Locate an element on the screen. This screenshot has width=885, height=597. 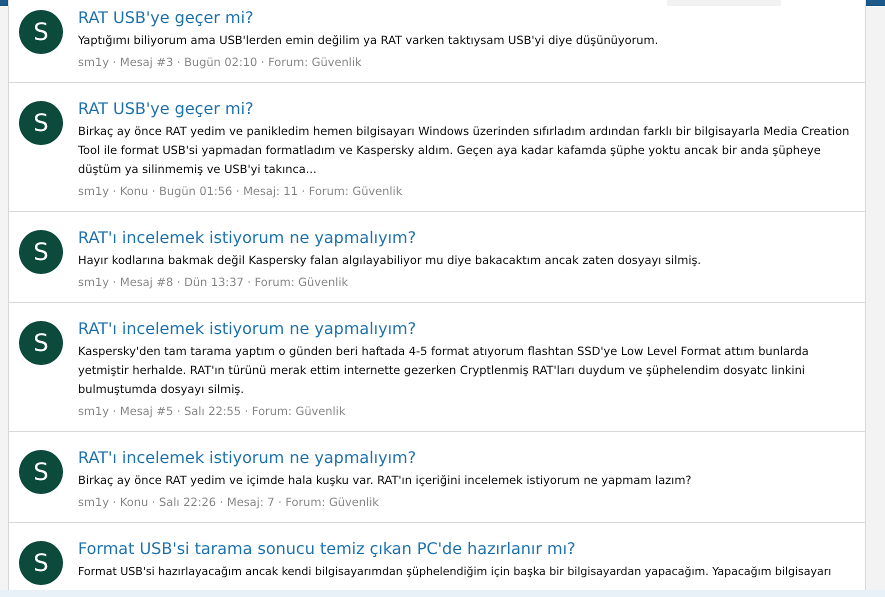
result-snippet: Kaspersky'den tam tarama yaptım o günden beri haftada 4-5 format atıyorum flashtan SSD'ye Low Level Format attım bunlarda yetmiştir herhalde. RAT'ın türünü merak ettim internette gezerken Cryptlenmiş RAT'ları duydum ve şüphelendim dosyatc linkini bulmuştumda dosyayı silmiş. is located at coordinates (444, 370).